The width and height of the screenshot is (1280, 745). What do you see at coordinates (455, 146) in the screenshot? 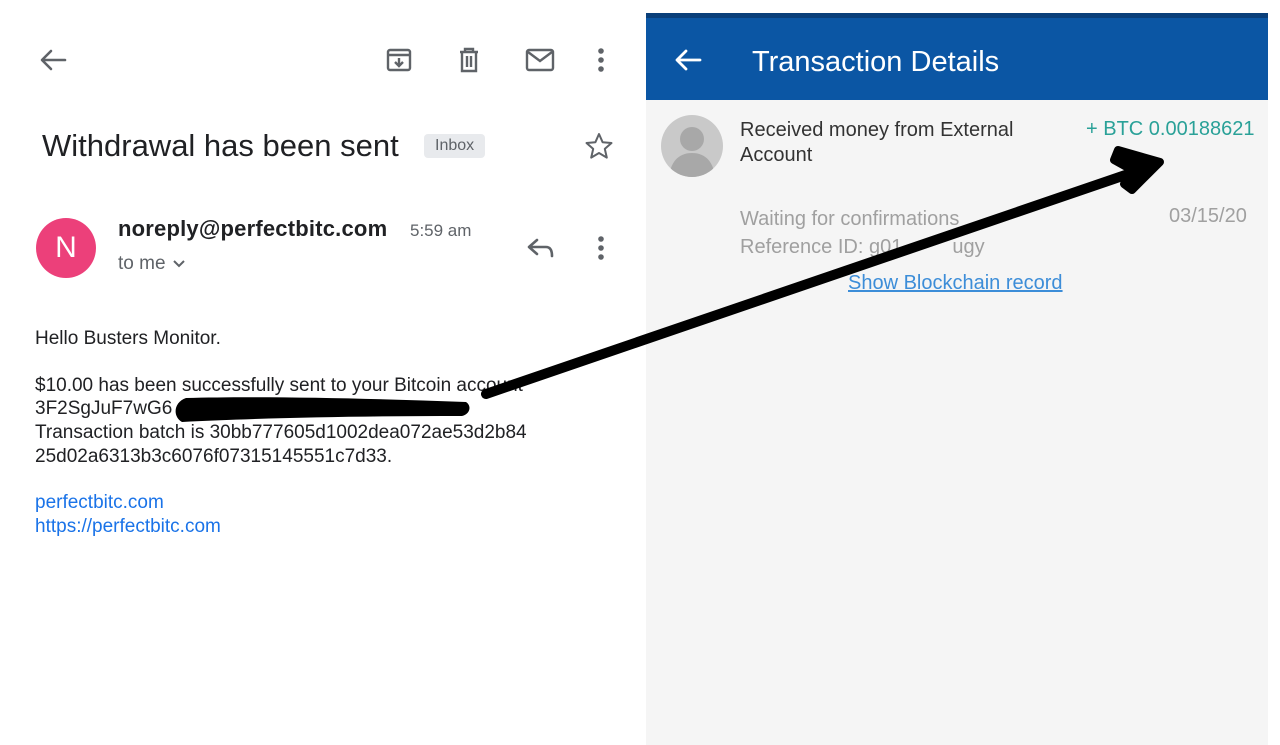
I see `inbox-label-badge: Inbox` at bounding box center [455, 146].